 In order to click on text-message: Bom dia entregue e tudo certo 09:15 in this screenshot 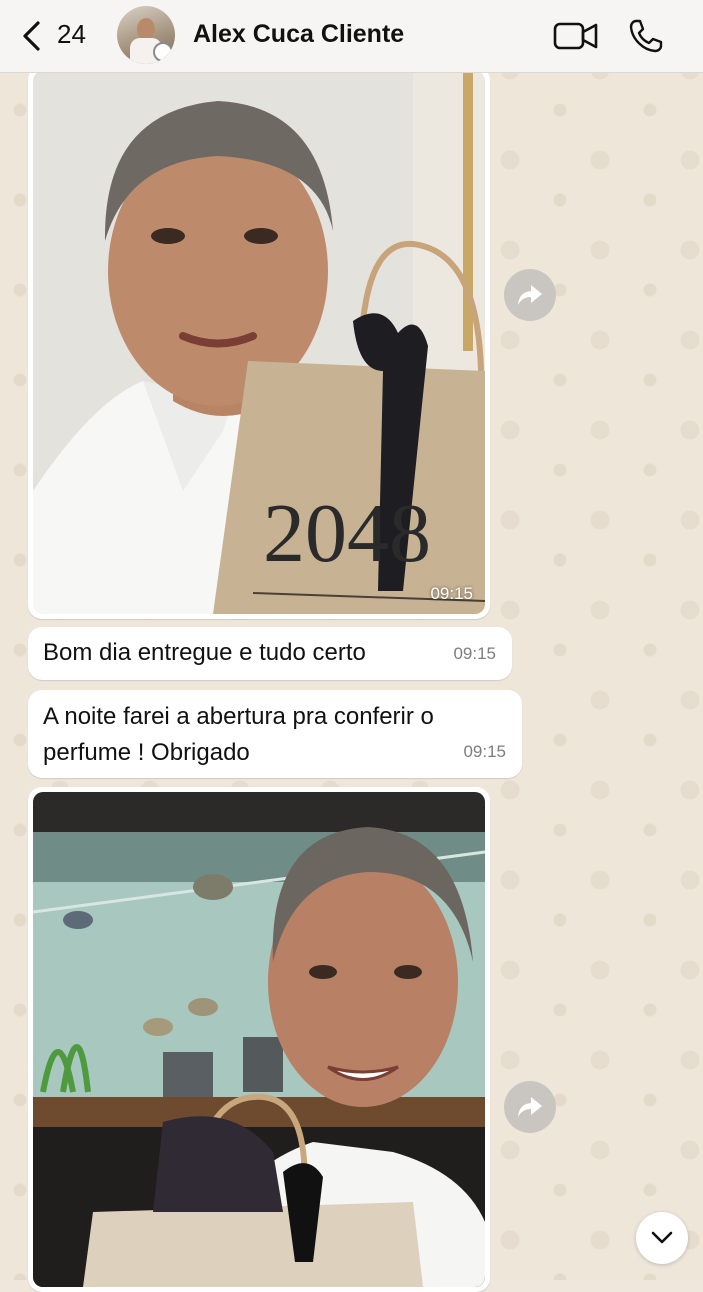, I will do `click(270, 653)`.